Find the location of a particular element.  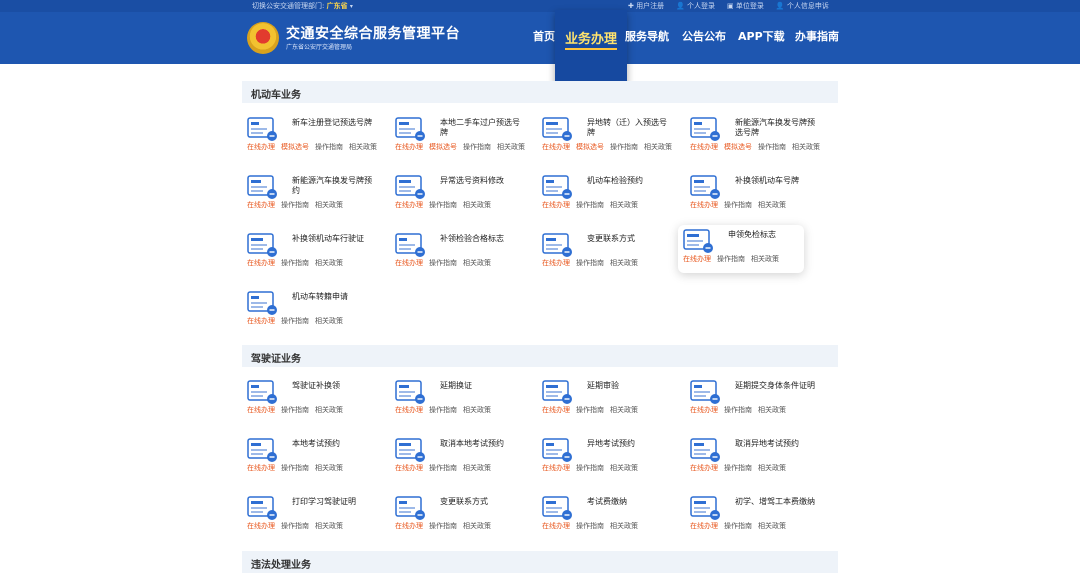

service-item: 延期换证在线办理操作指南相关政策 is located at coordinates (464, 402).